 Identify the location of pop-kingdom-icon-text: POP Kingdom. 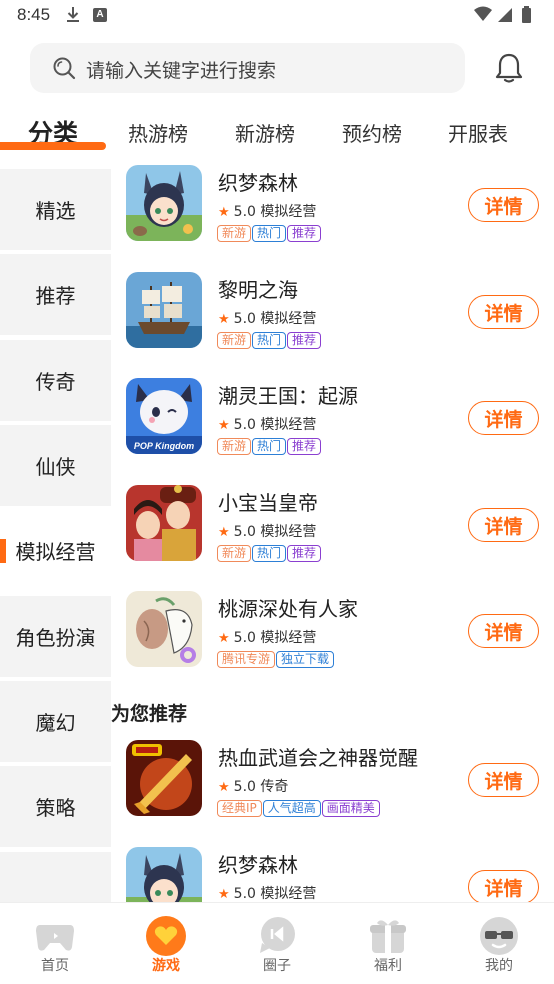
(164, 446).